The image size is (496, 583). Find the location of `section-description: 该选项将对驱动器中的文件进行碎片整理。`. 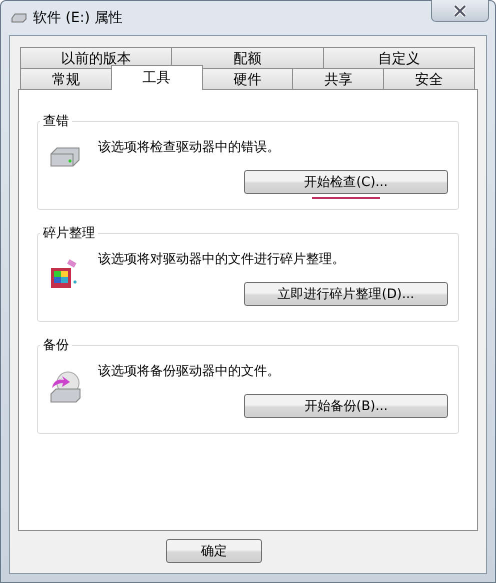

section-description: 该选项将对驱动器中的文件进行碎片整理。 is located at coordinates (222, 259).